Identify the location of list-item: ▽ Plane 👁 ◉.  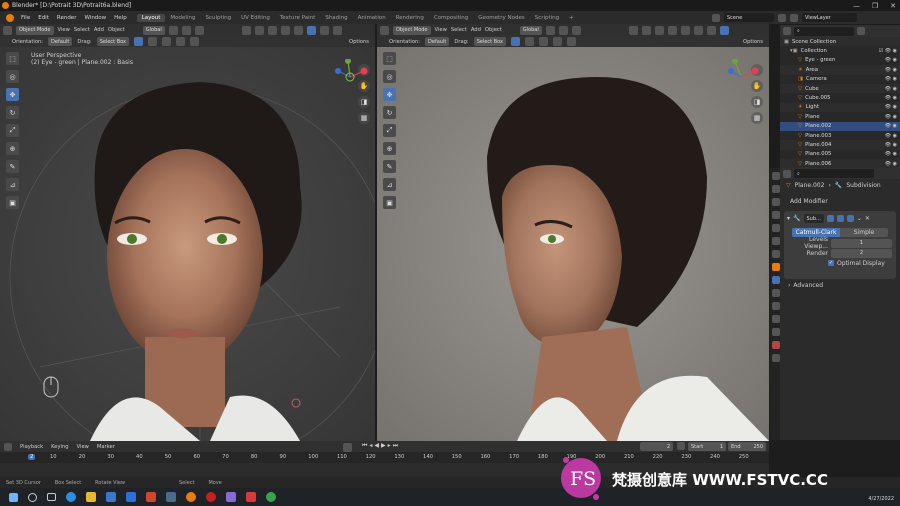
(840, 116).